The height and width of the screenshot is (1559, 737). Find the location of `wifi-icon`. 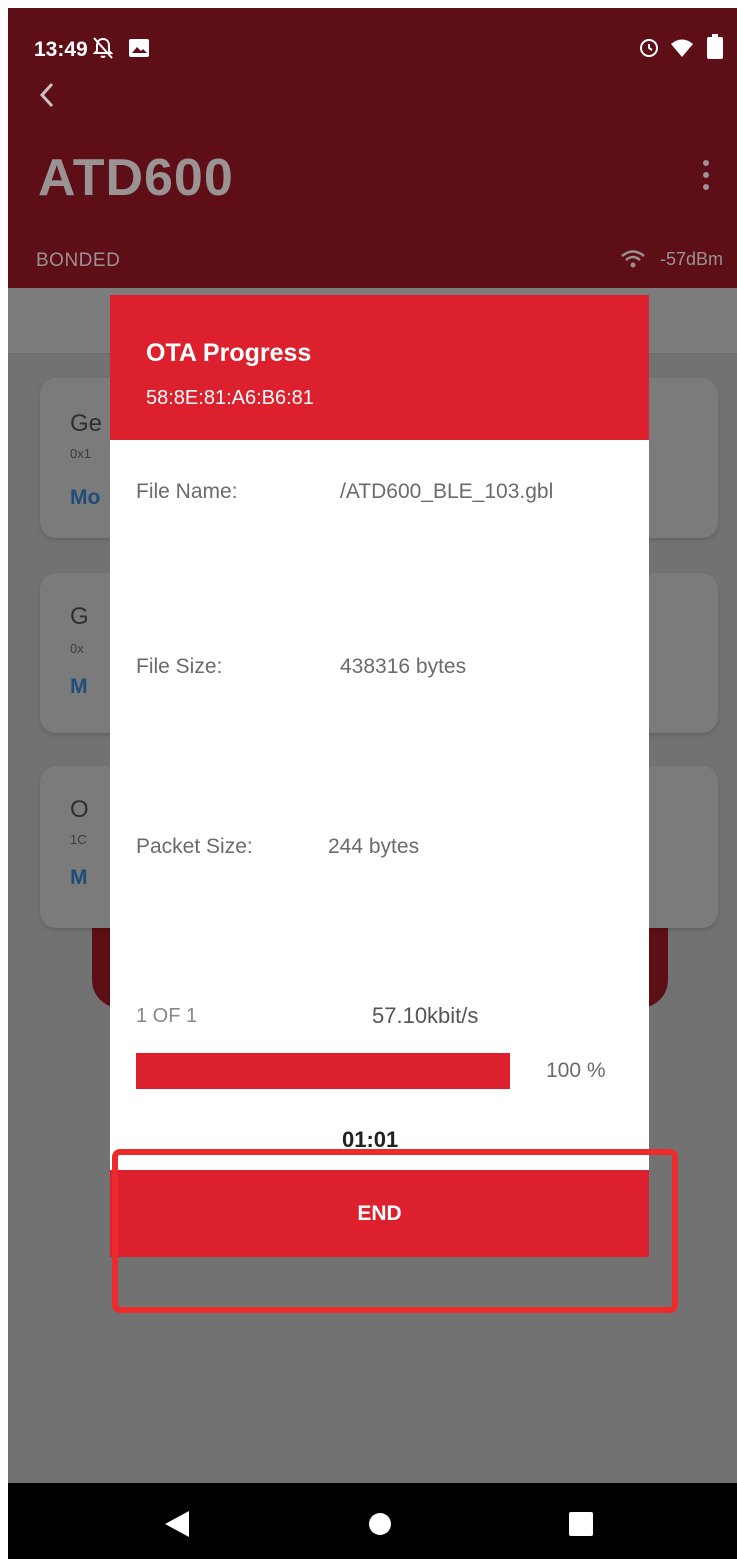

wifi-icon is located at coordinates (682, 51).